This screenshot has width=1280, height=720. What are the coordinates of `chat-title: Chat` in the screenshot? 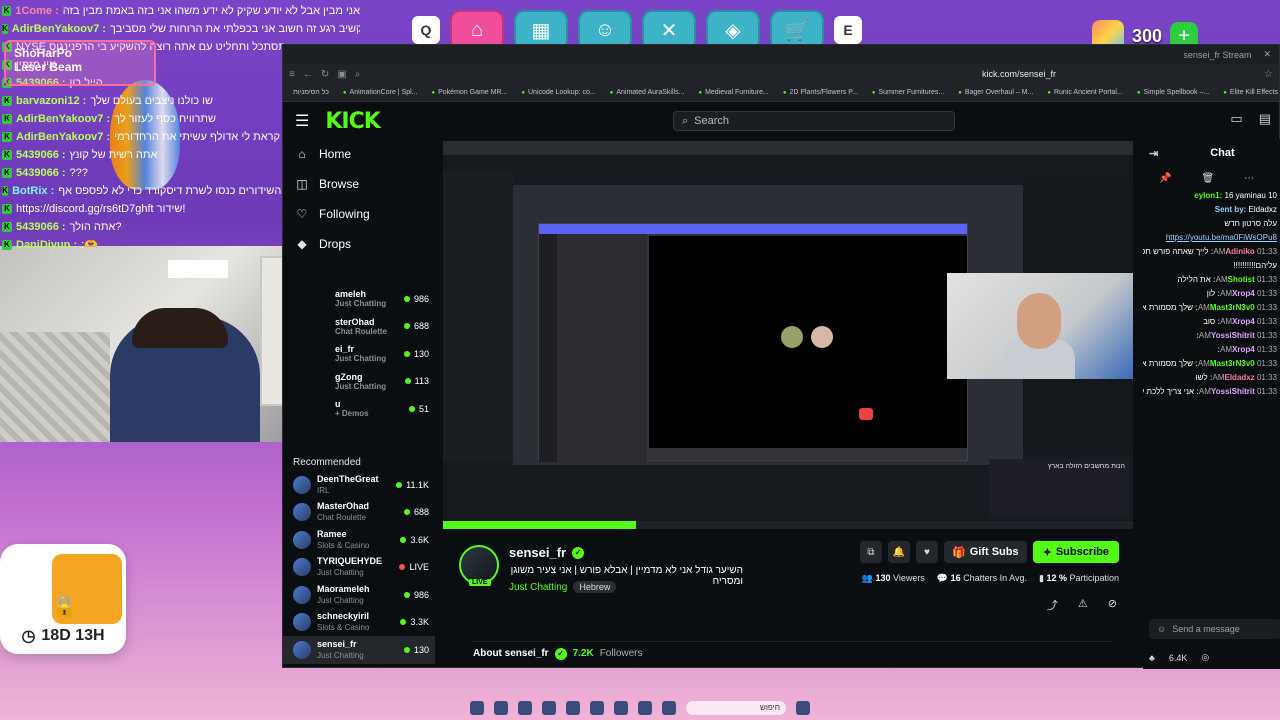 It's located at (1222, 153).